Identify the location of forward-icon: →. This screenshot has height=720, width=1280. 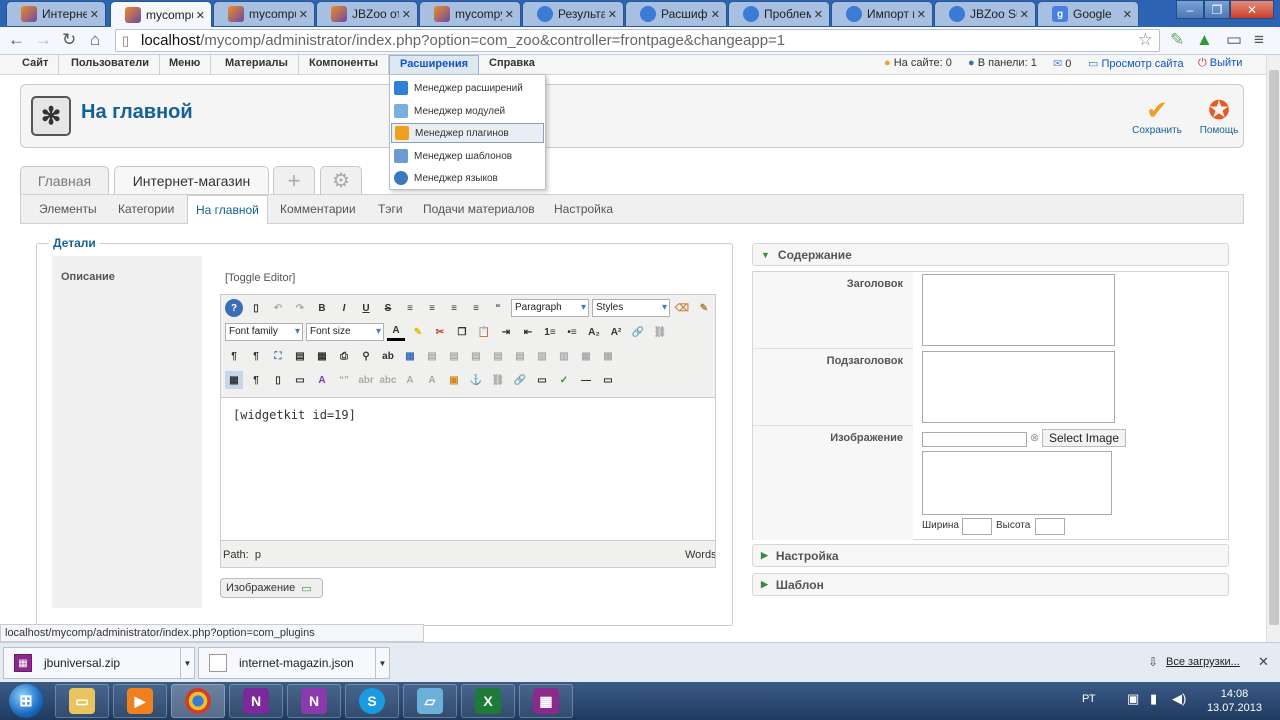
(43, 40).